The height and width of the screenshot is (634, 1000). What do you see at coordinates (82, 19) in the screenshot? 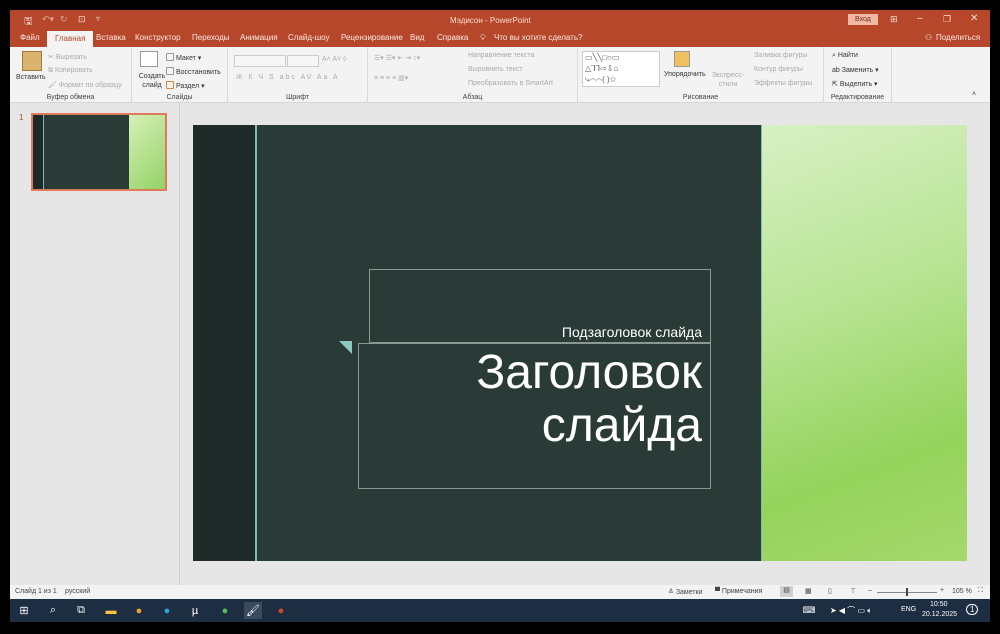
I see `presentation-start-icon: ⊡` at bounding box center [82, 19].